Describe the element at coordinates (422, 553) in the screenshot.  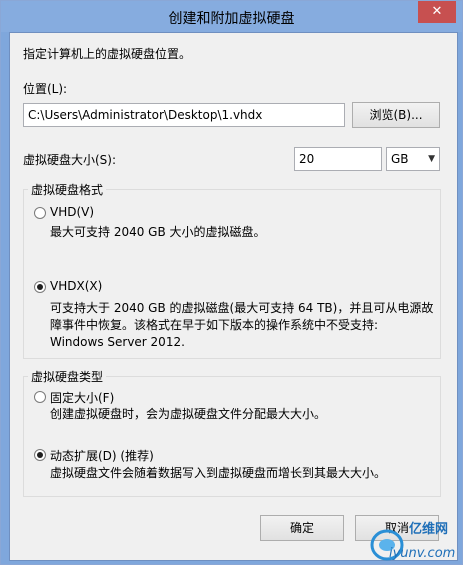
I see `watermark-url: iyunv.com` at that location.